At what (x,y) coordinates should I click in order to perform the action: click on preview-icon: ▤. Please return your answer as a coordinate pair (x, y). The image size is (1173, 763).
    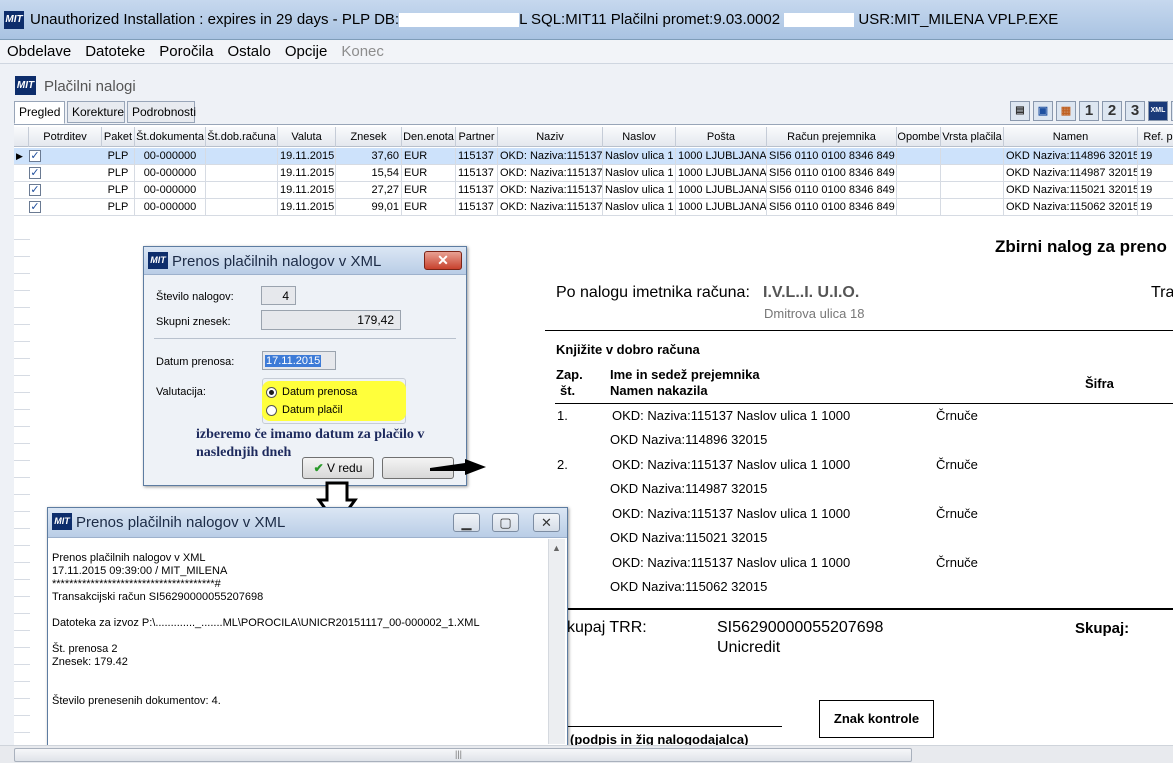
    Looking at the image, I should click on (1020, 111).